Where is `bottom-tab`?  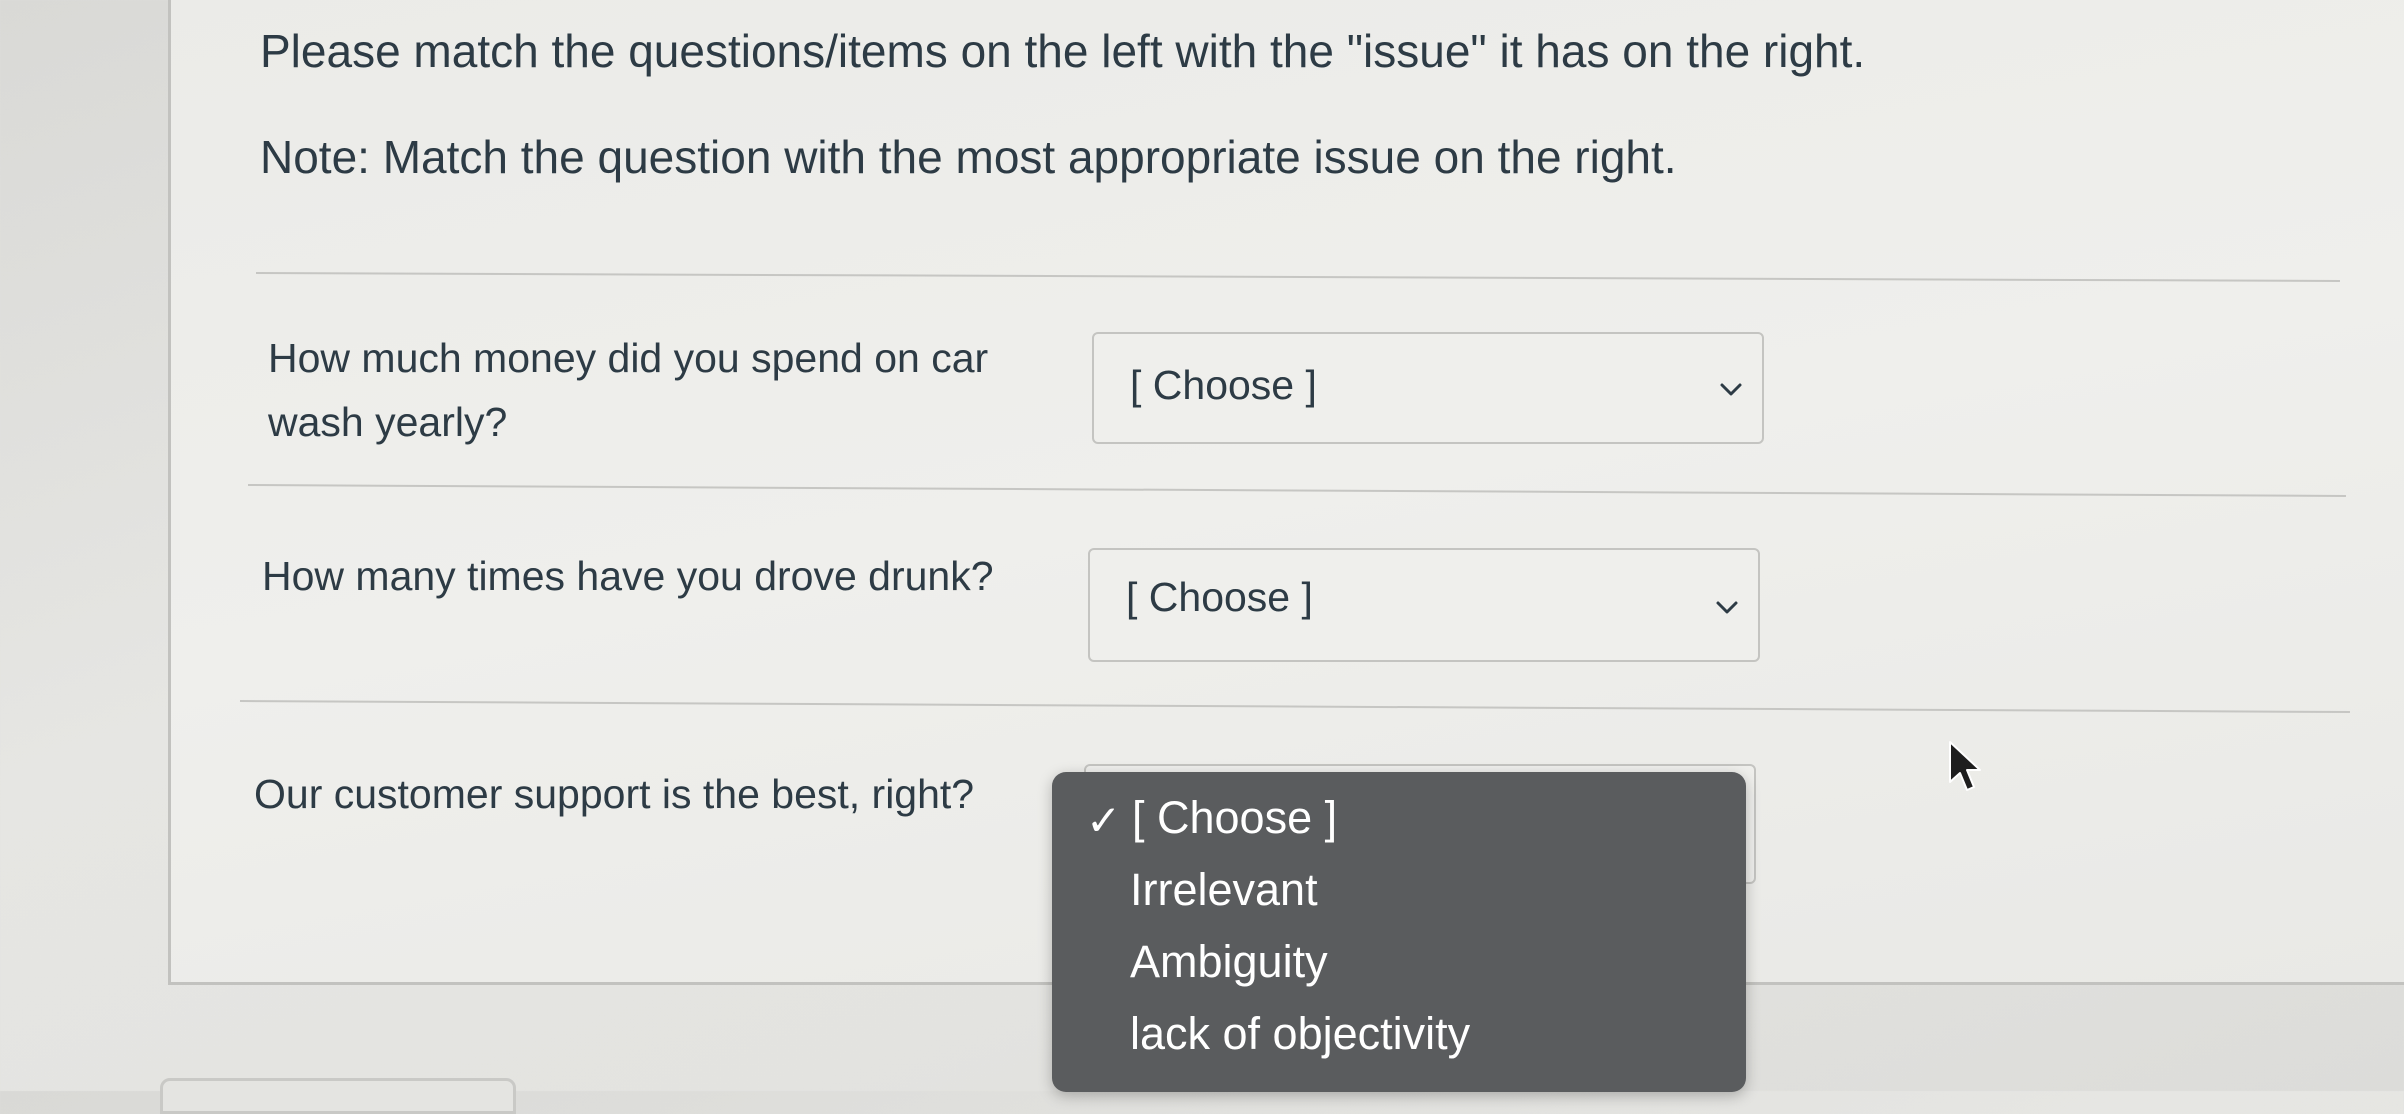 bottom-tab is located at coordinates (338, 1096).